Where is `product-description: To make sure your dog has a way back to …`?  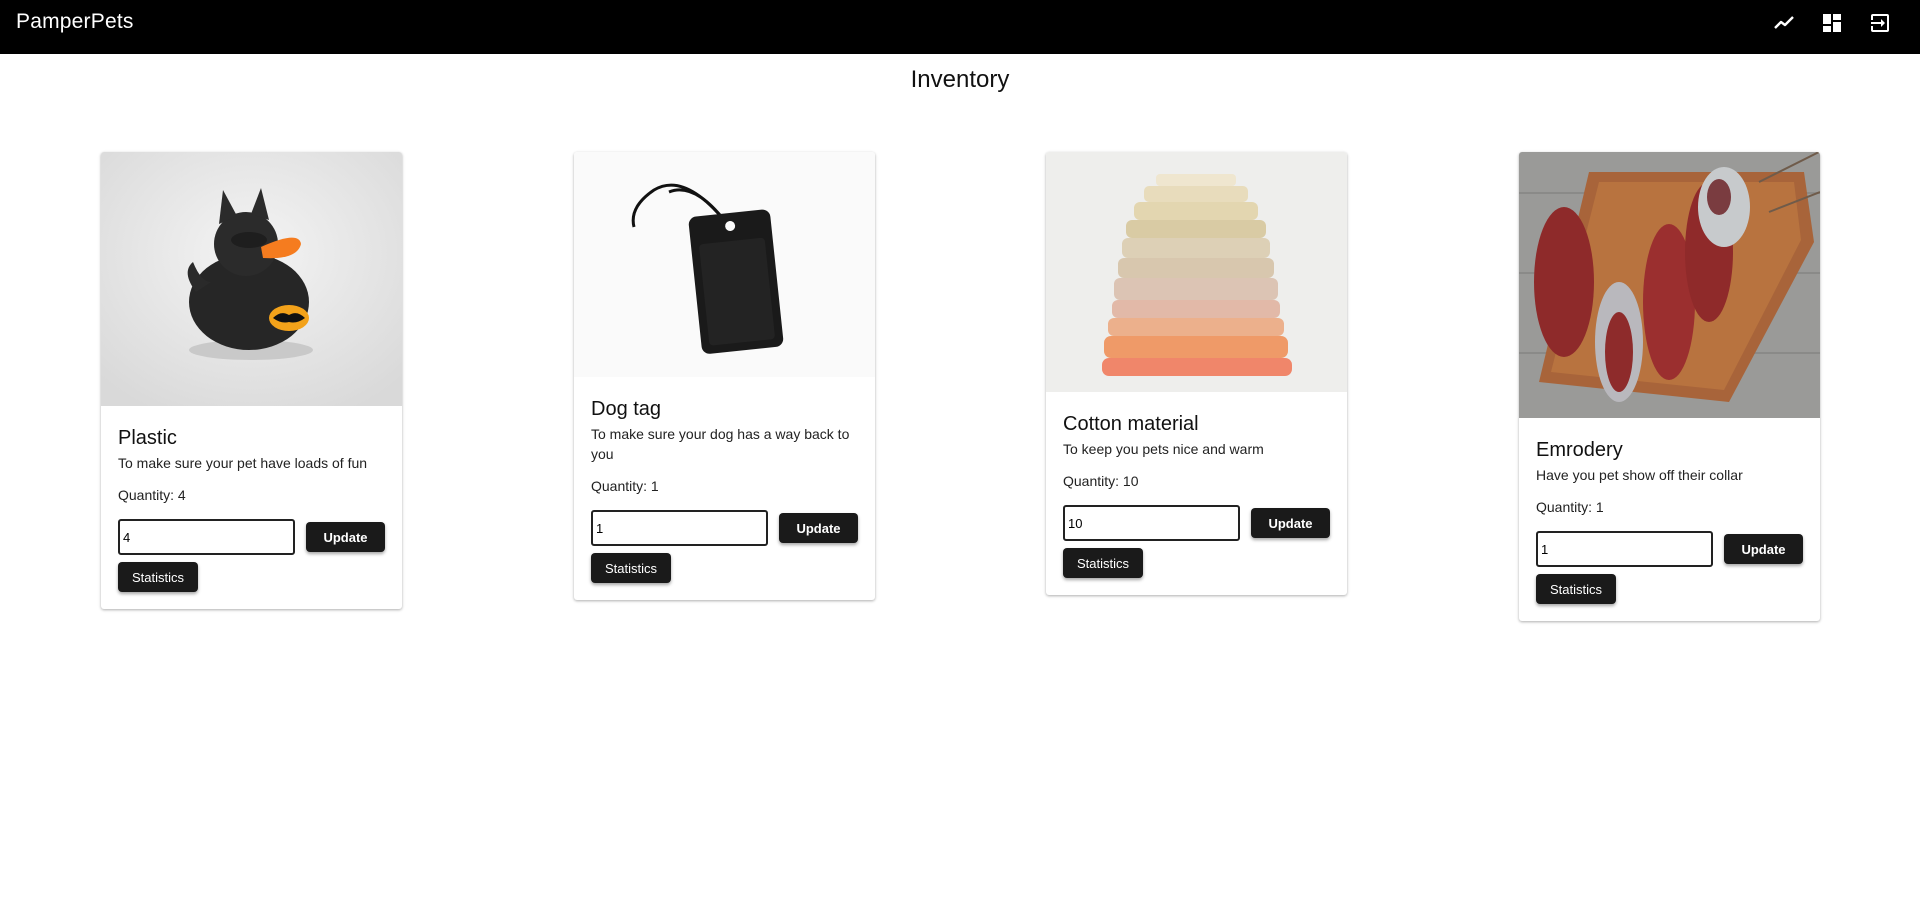
product-description: To make sure your dog has a way back to … is located at coordinates (720, 444).